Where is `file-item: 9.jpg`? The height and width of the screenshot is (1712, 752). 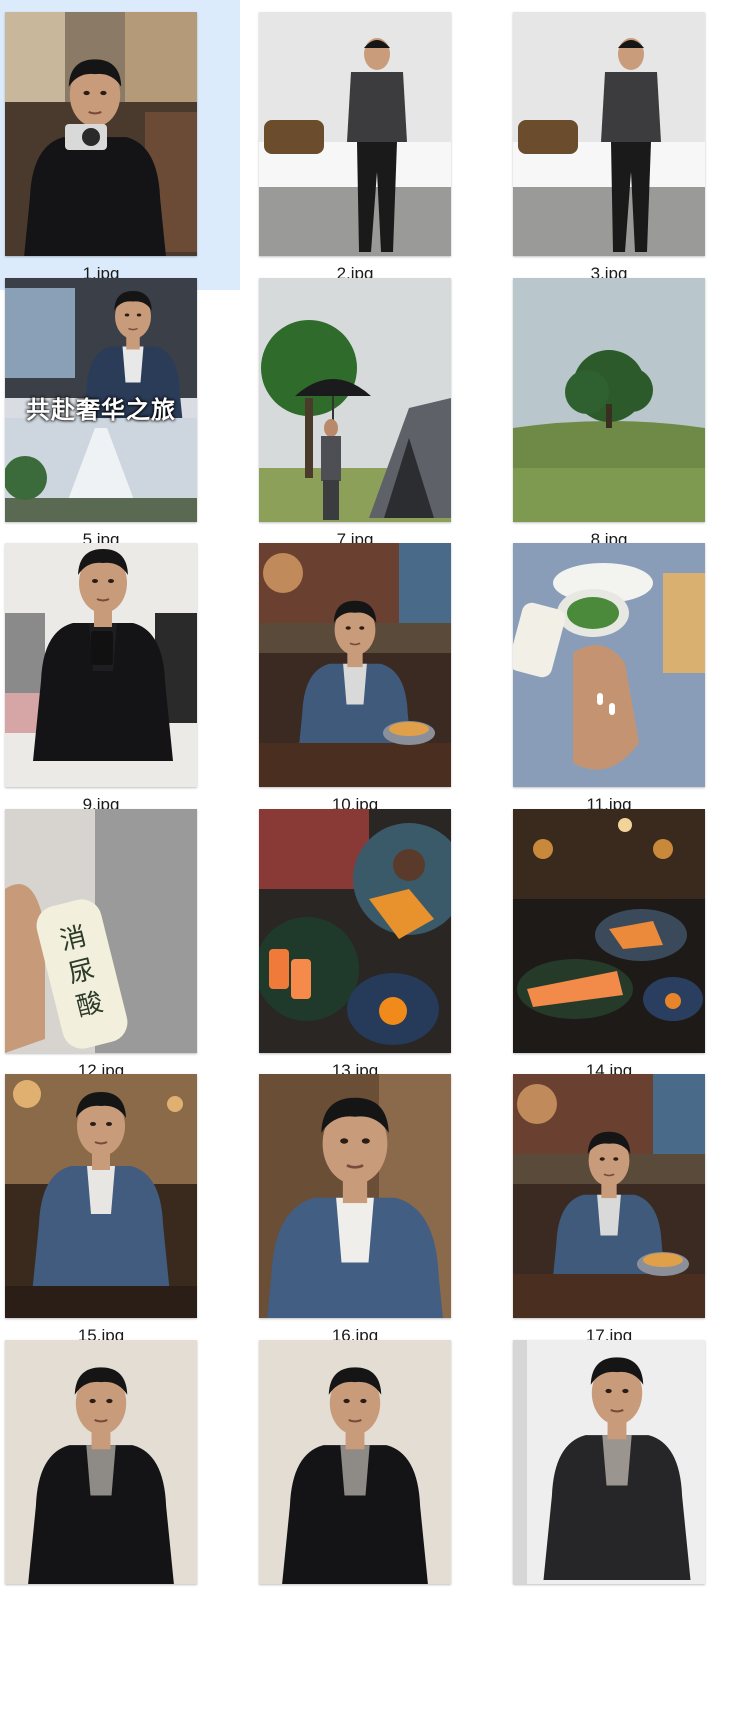 file-item: 9.jpg is located at coordinates (120, 676).